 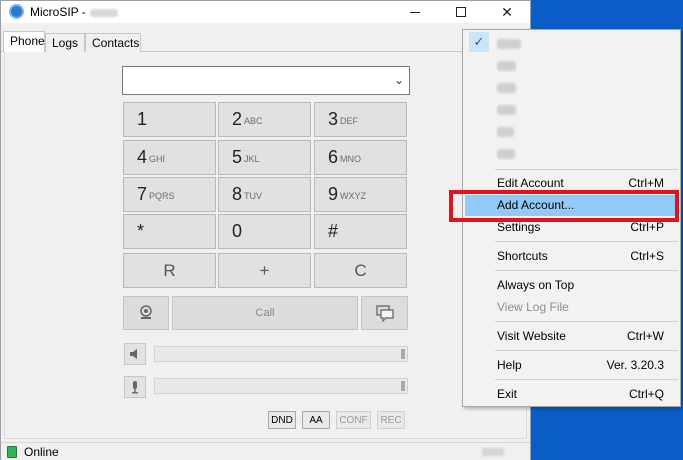 I want to click on menu-item-label: Edit Account, so click(x=530, y=183).